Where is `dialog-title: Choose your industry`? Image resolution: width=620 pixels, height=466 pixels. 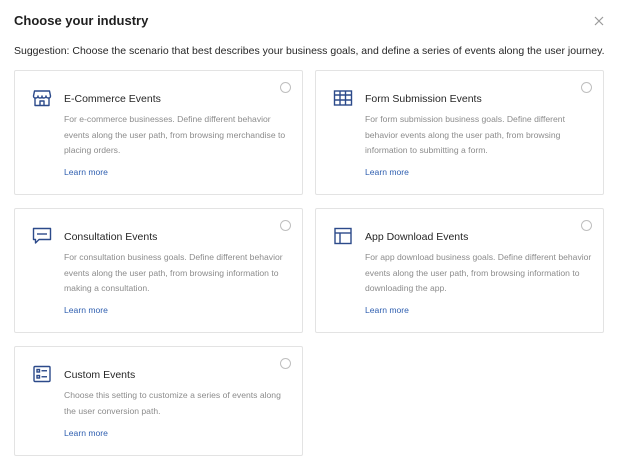 dialog-title: Choose your industry is located at coordinates (81, 20).